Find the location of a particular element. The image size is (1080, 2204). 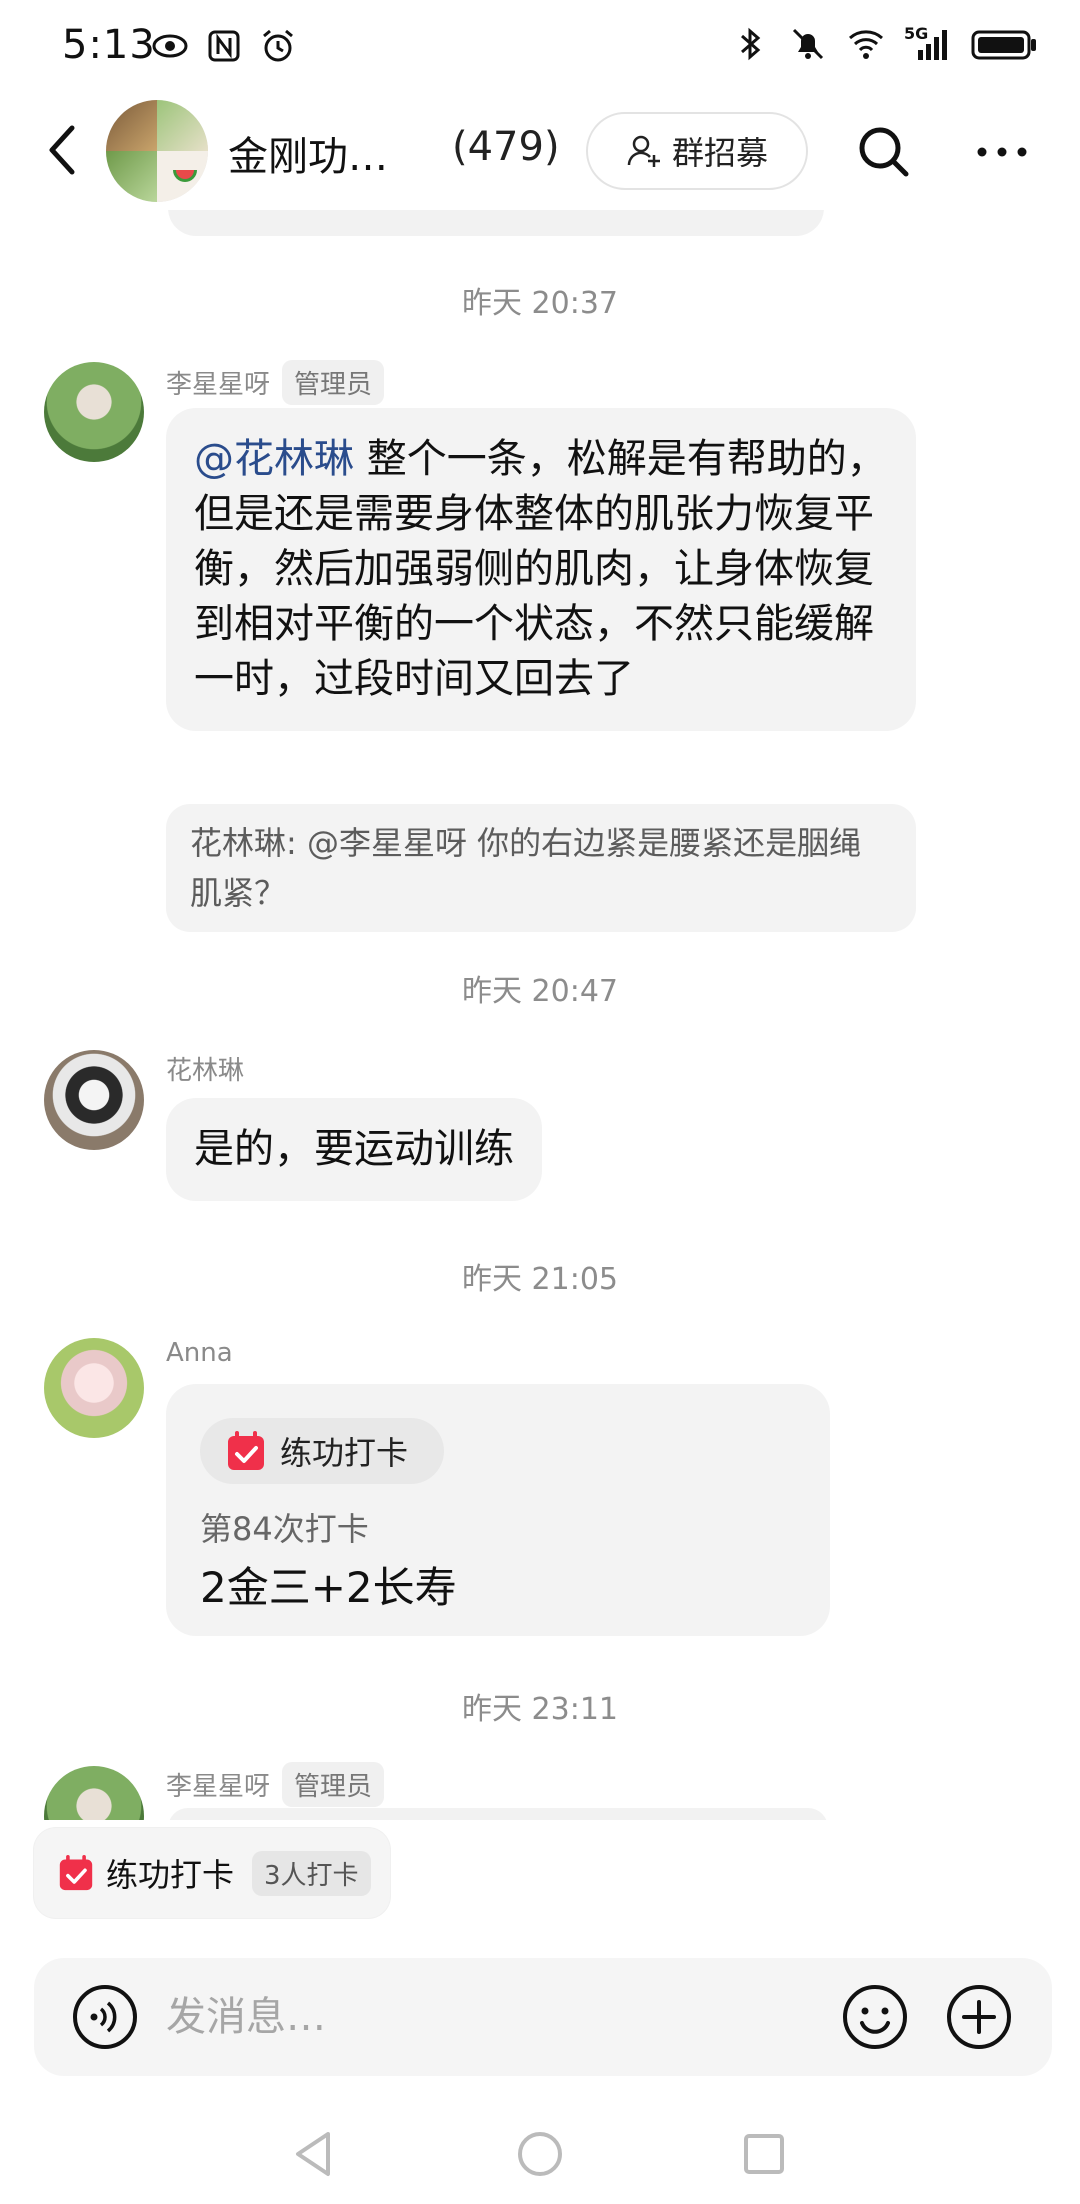

member-count: (479) is located at coordinates (506, 147).